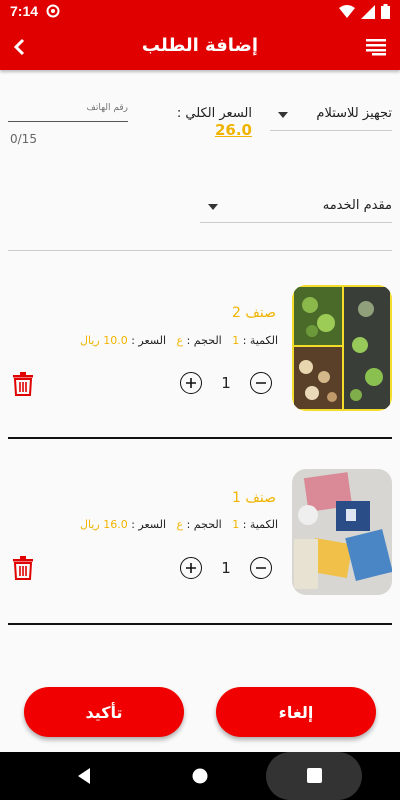 The image size is (400, 800). I want to click on phone-field, so click(69, 108).